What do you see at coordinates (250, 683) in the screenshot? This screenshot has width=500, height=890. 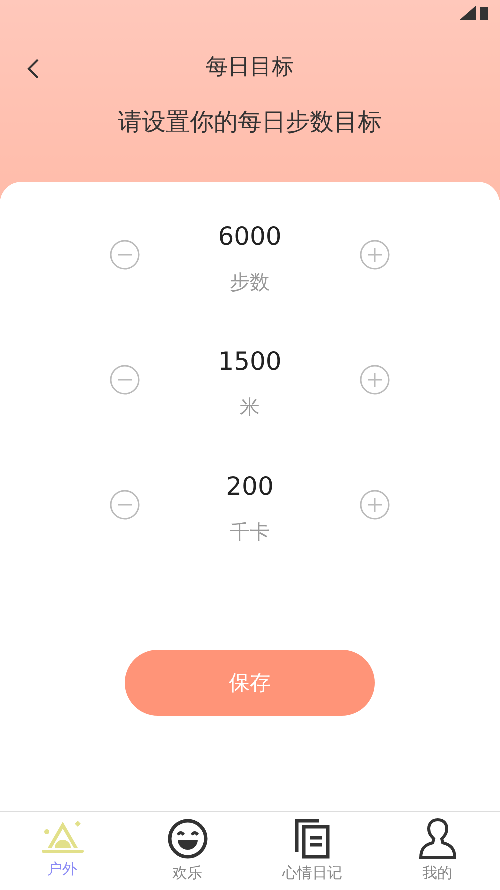 I see `save-button: 保存` at bounding box center [250, 683].